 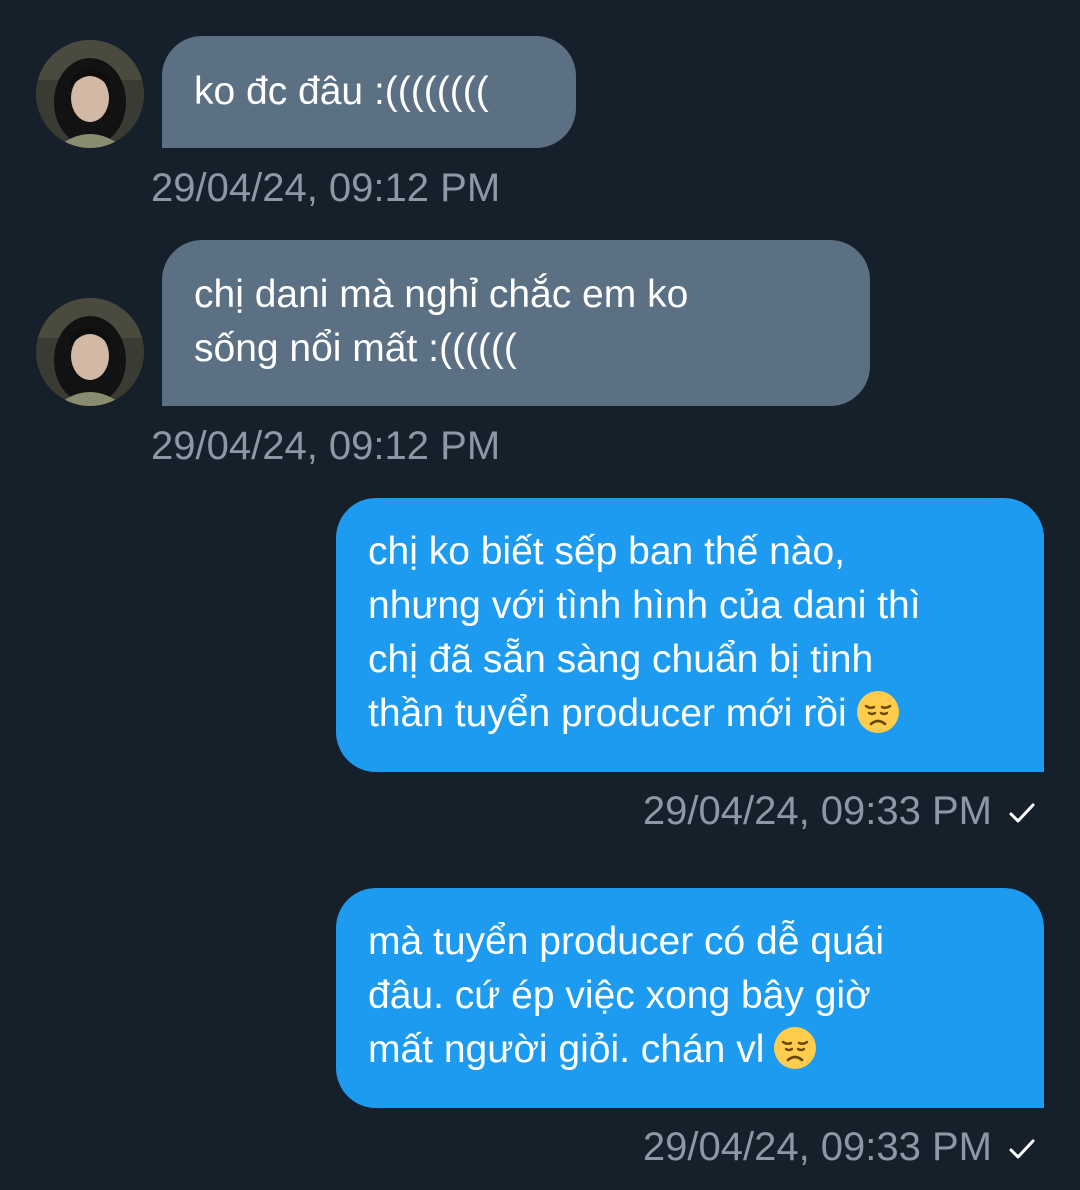 I want to click on message-text-line: chị dani mà nghỉ chắc em ko, so click(x=441, y=294).